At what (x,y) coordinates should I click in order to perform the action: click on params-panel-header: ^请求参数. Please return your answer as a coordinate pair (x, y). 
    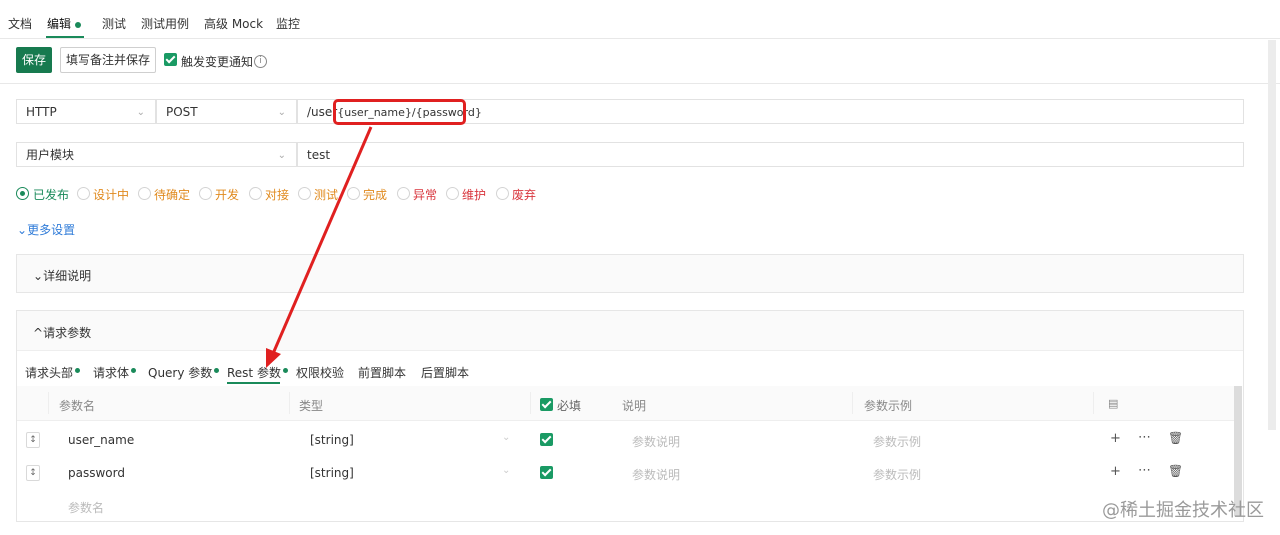
    Looking at the image, I should click on (630, 331).